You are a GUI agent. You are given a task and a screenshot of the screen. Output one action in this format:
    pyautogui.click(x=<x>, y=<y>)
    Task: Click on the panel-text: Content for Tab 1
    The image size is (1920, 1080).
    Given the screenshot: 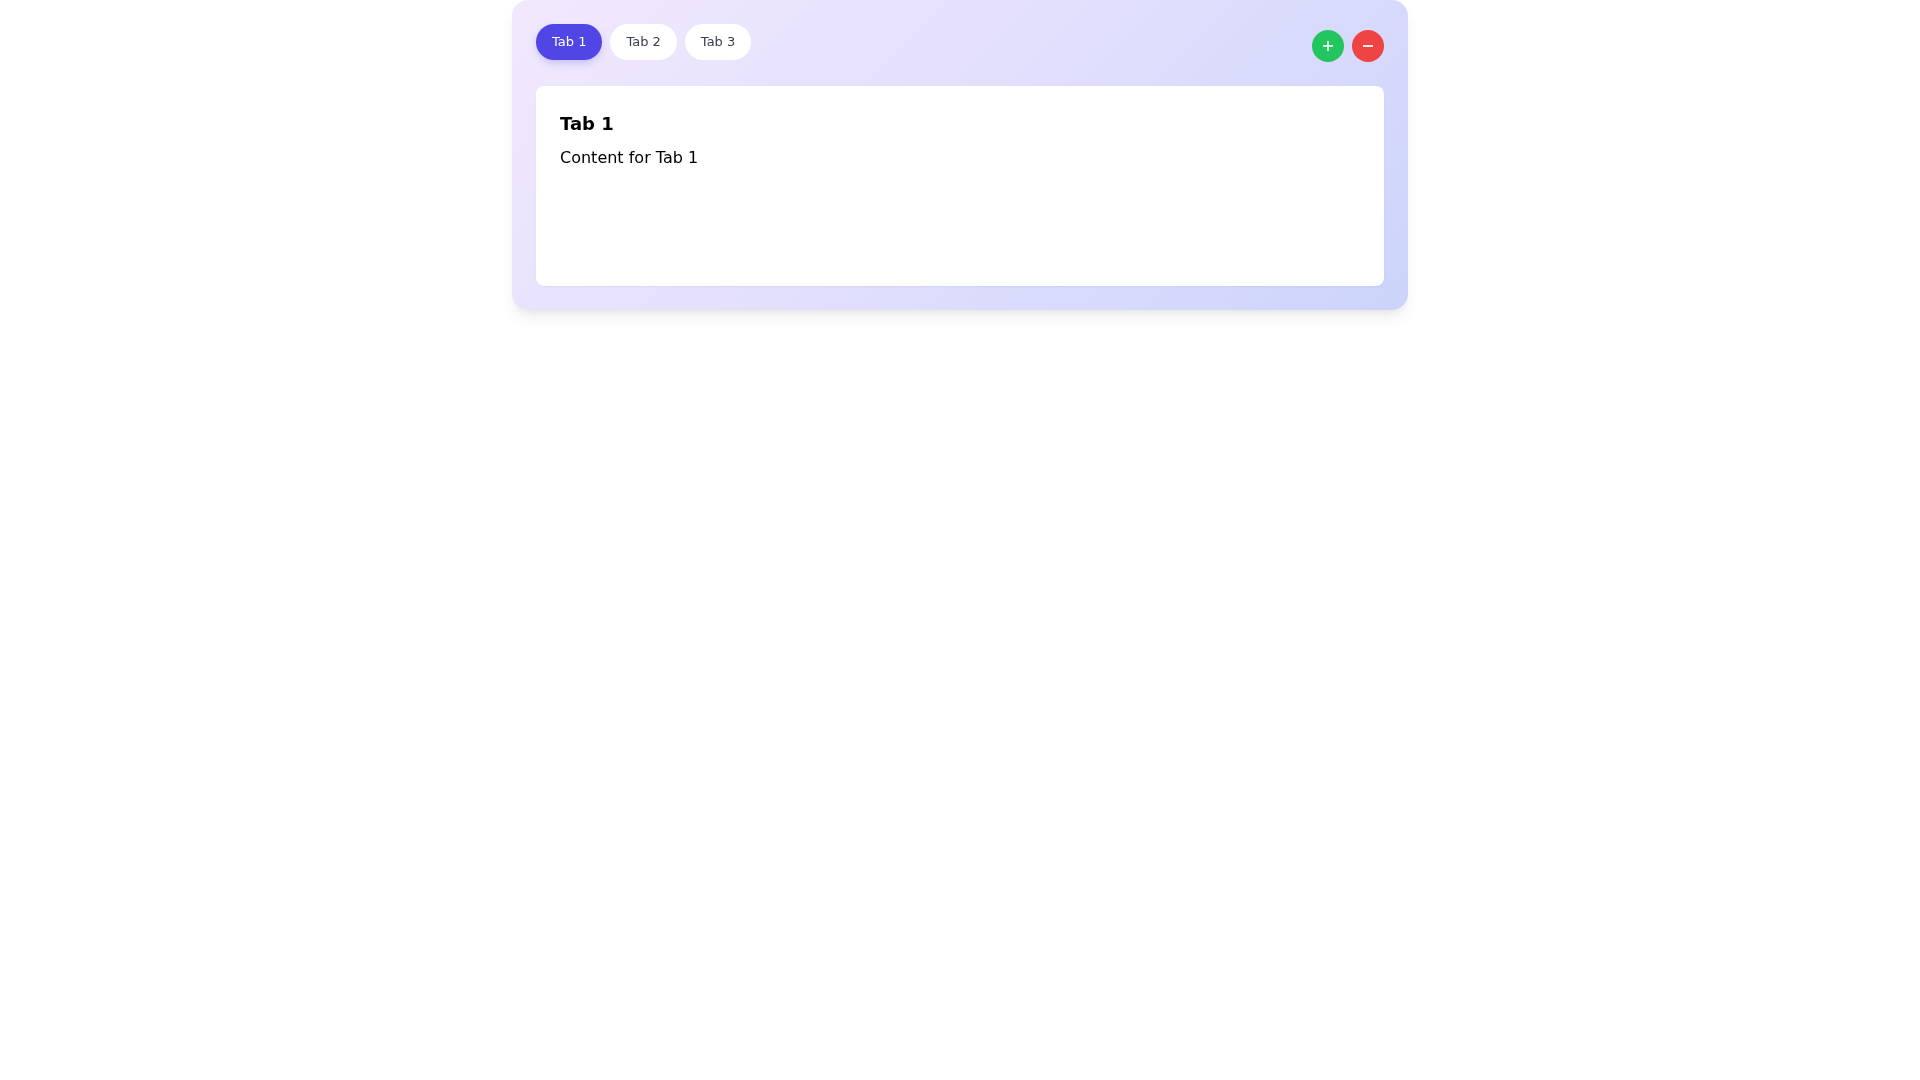 What is the action you would take?
    pyautogui.click(x=630, y=158)
    